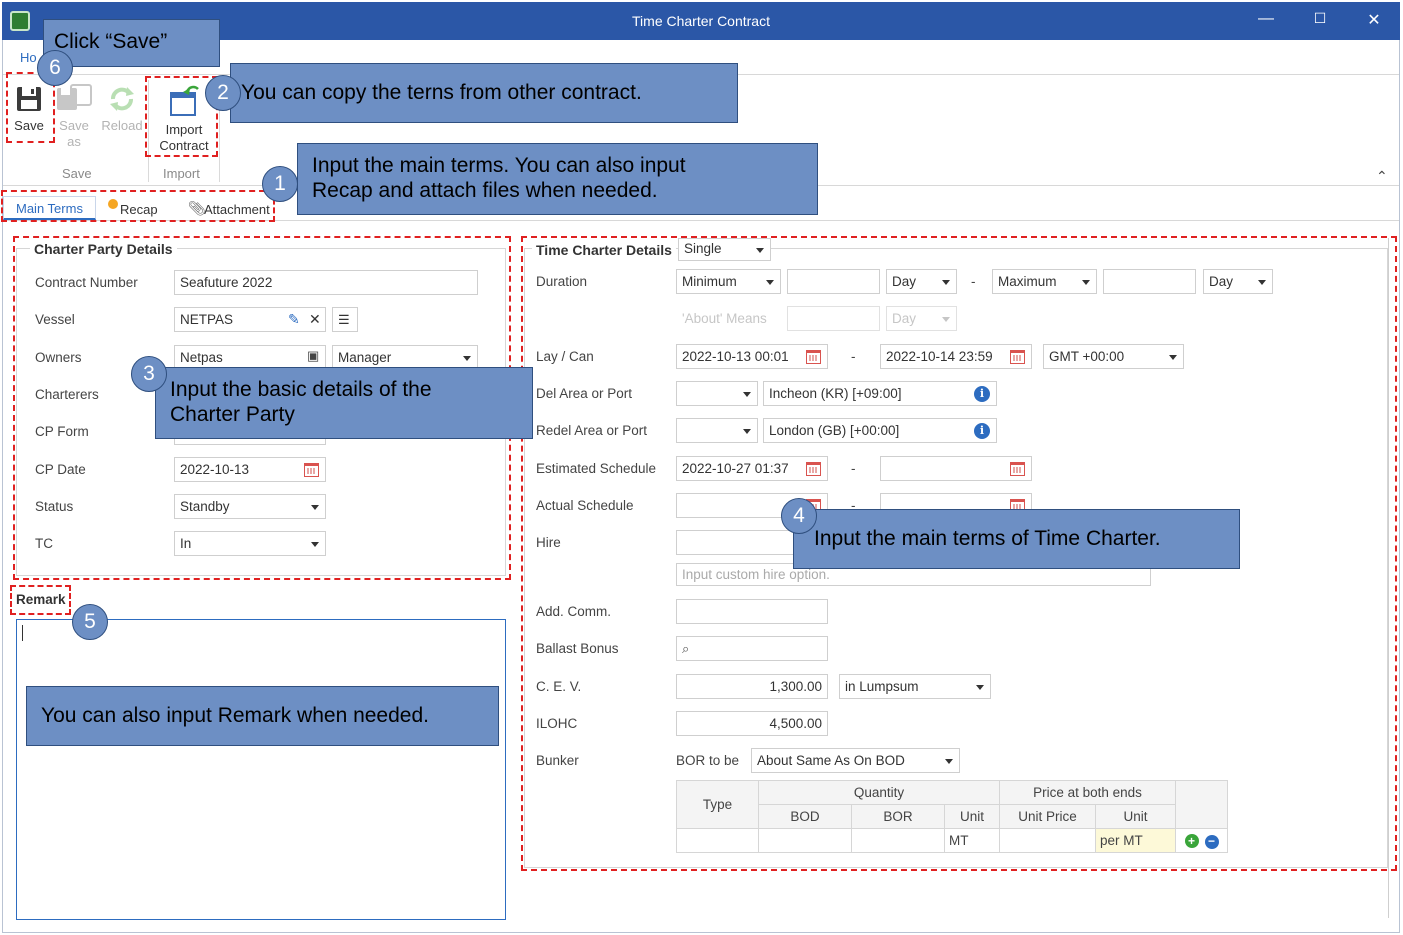  What do you see at coordinates (28, 57) in the screenshot?
I see `ribbon-tab-home: Ho` at bounding box center [28, 57].